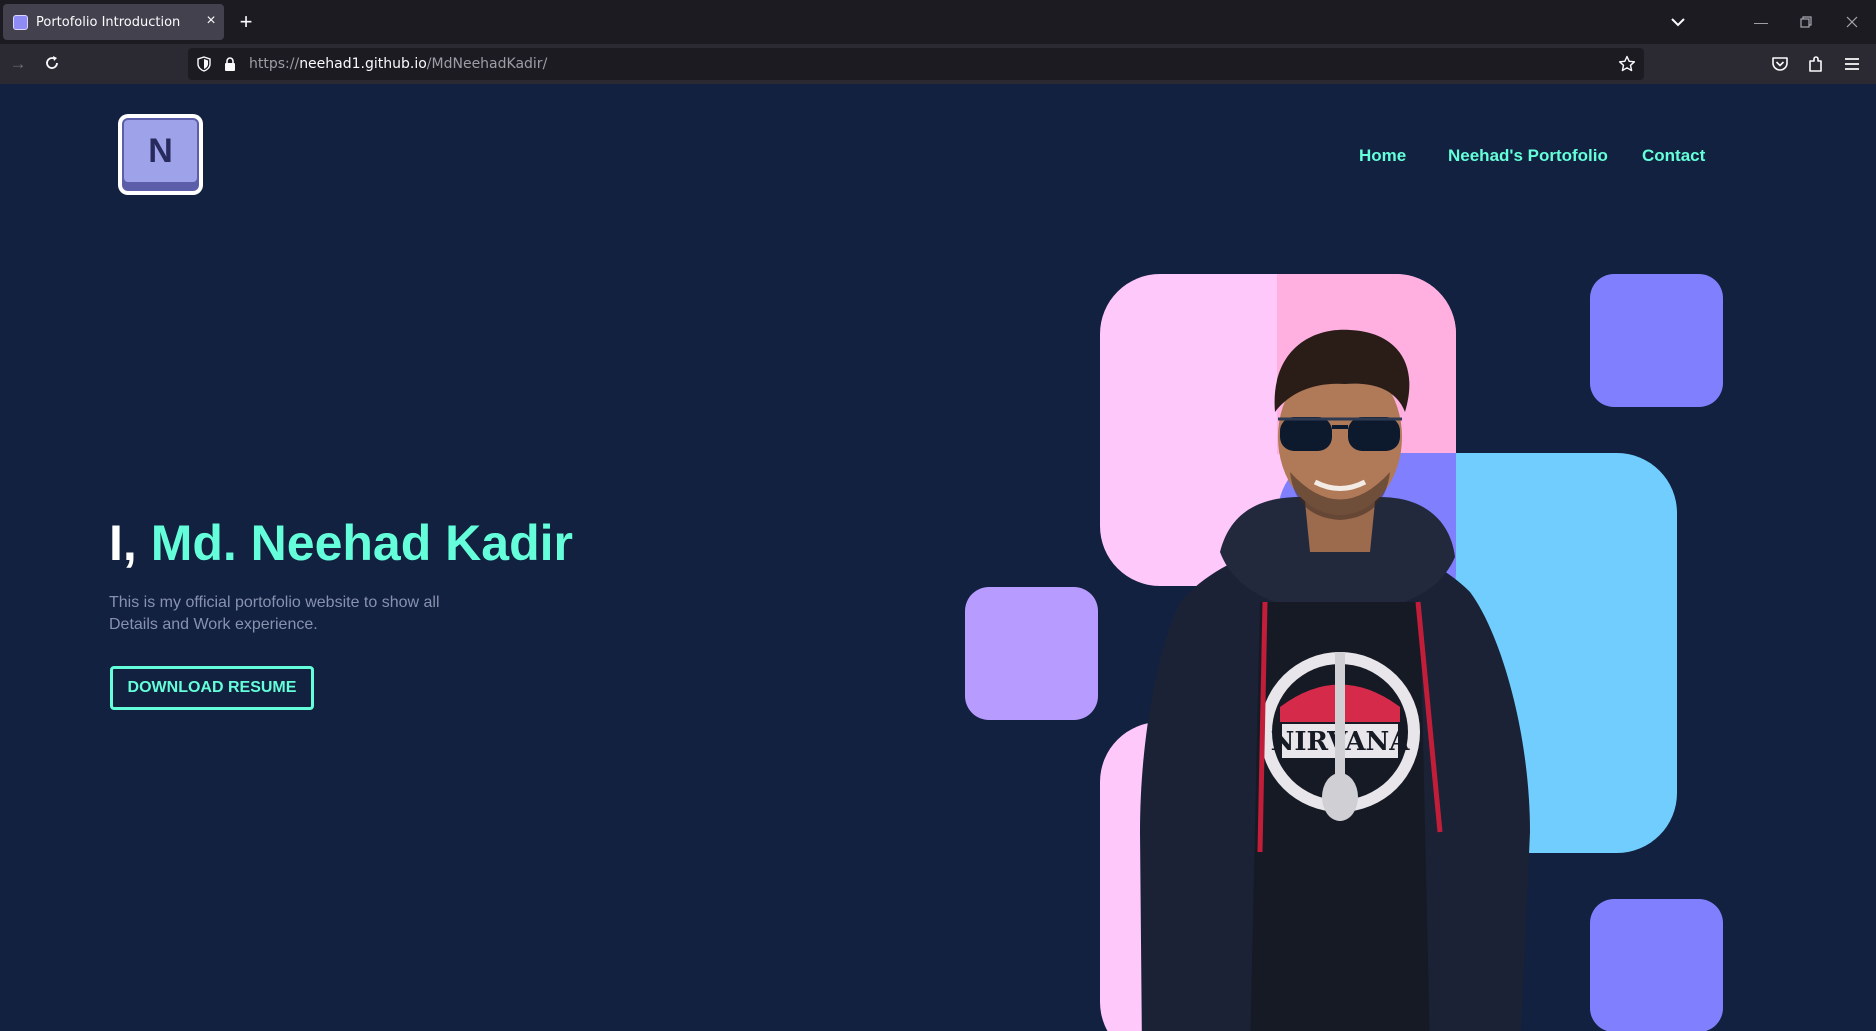 This screenshot has height=1031, width=1876. I want to click on back-arrow-icon: →, so click(18, 64).